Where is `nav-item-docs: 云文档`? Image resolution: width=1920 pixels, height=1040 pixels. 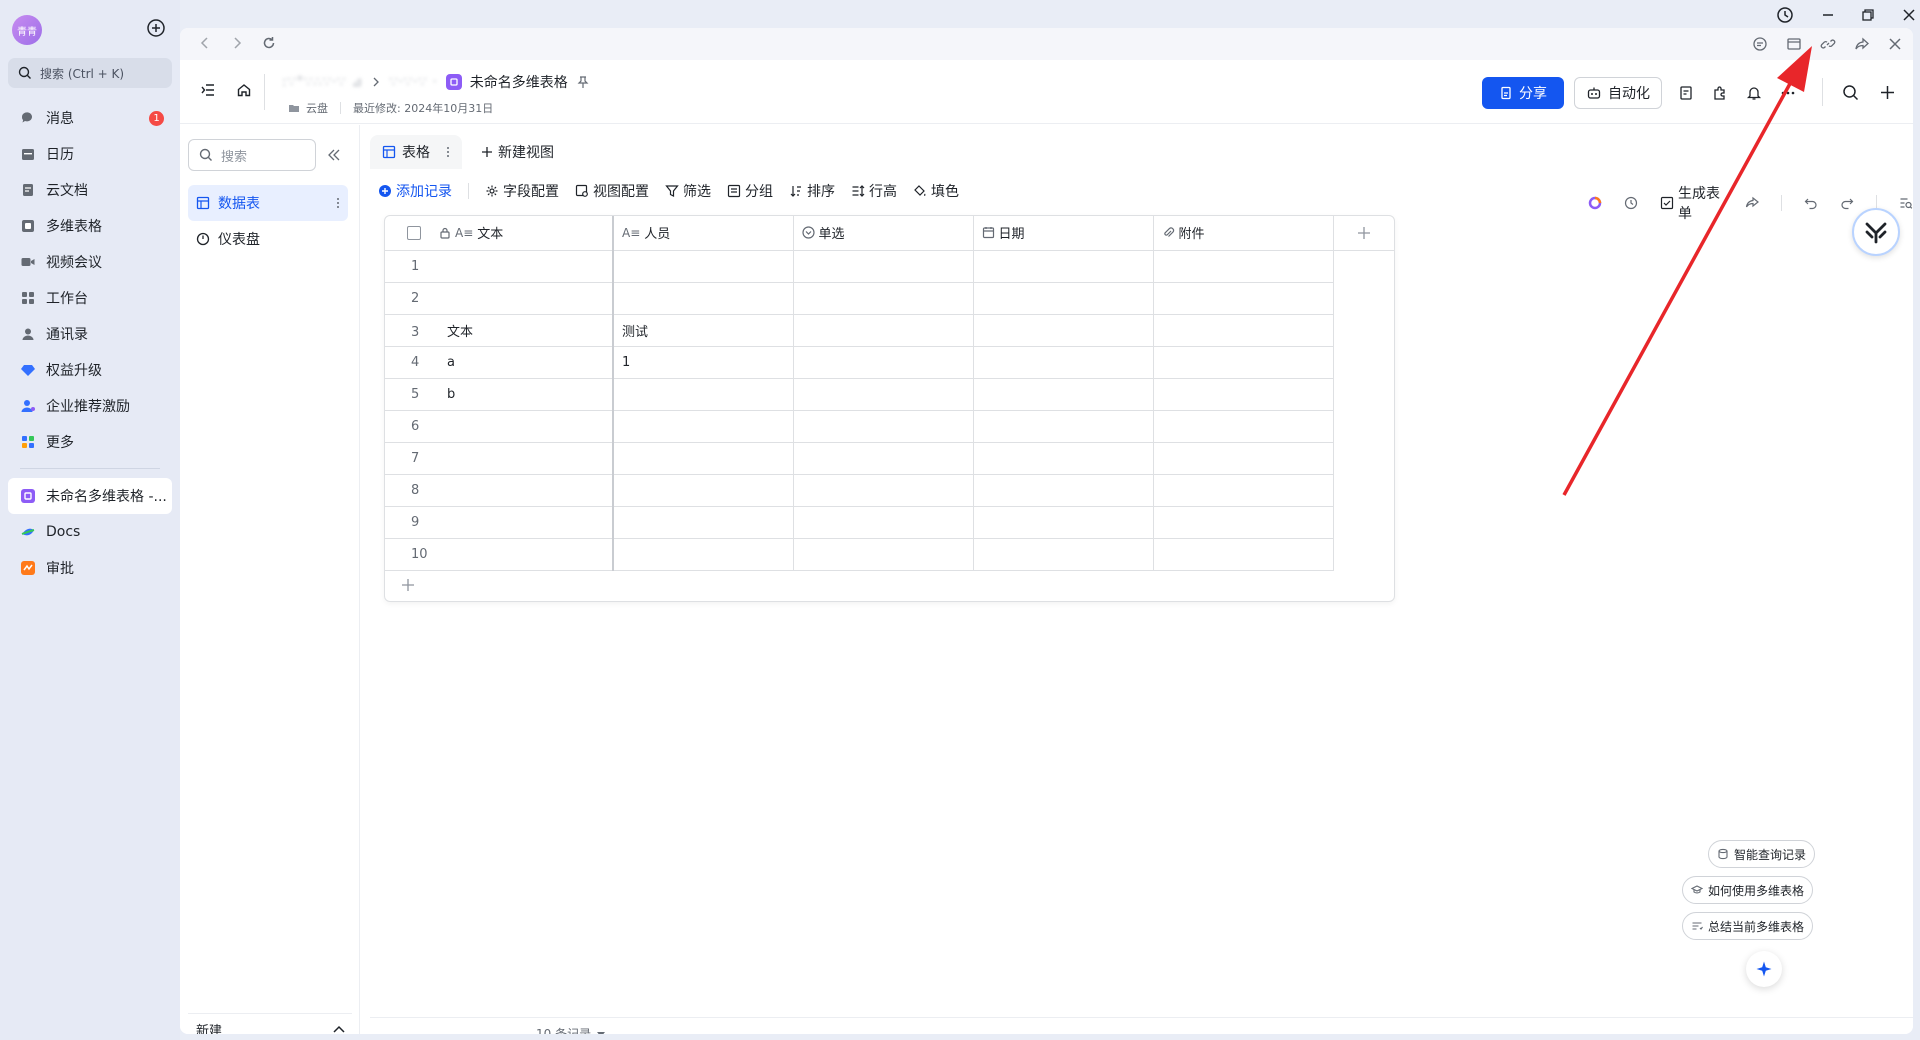
nav-item-docs: 云文档 is located at coordinates (90, 190).